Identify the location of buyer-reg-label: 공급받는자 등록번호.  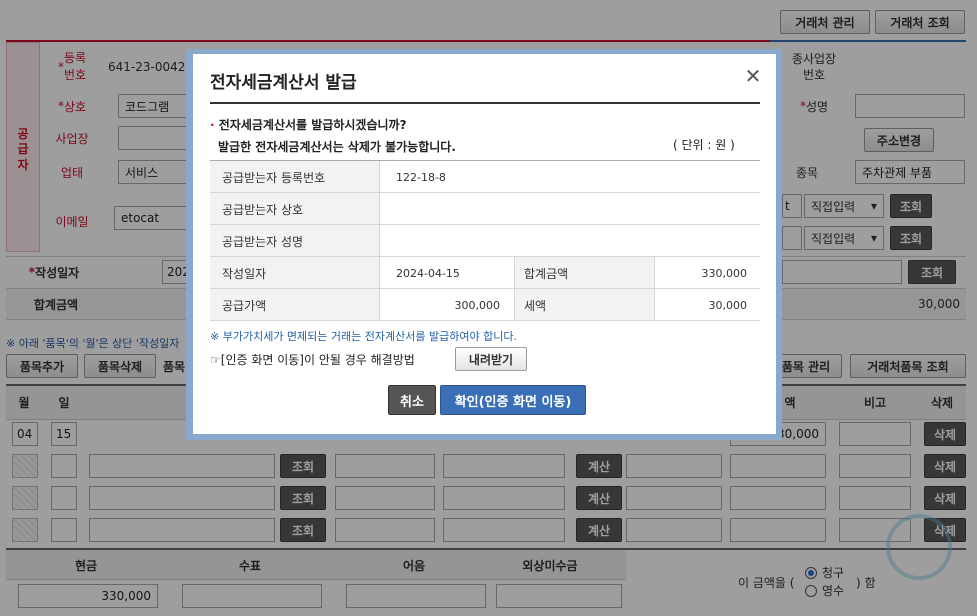
(274, 178).